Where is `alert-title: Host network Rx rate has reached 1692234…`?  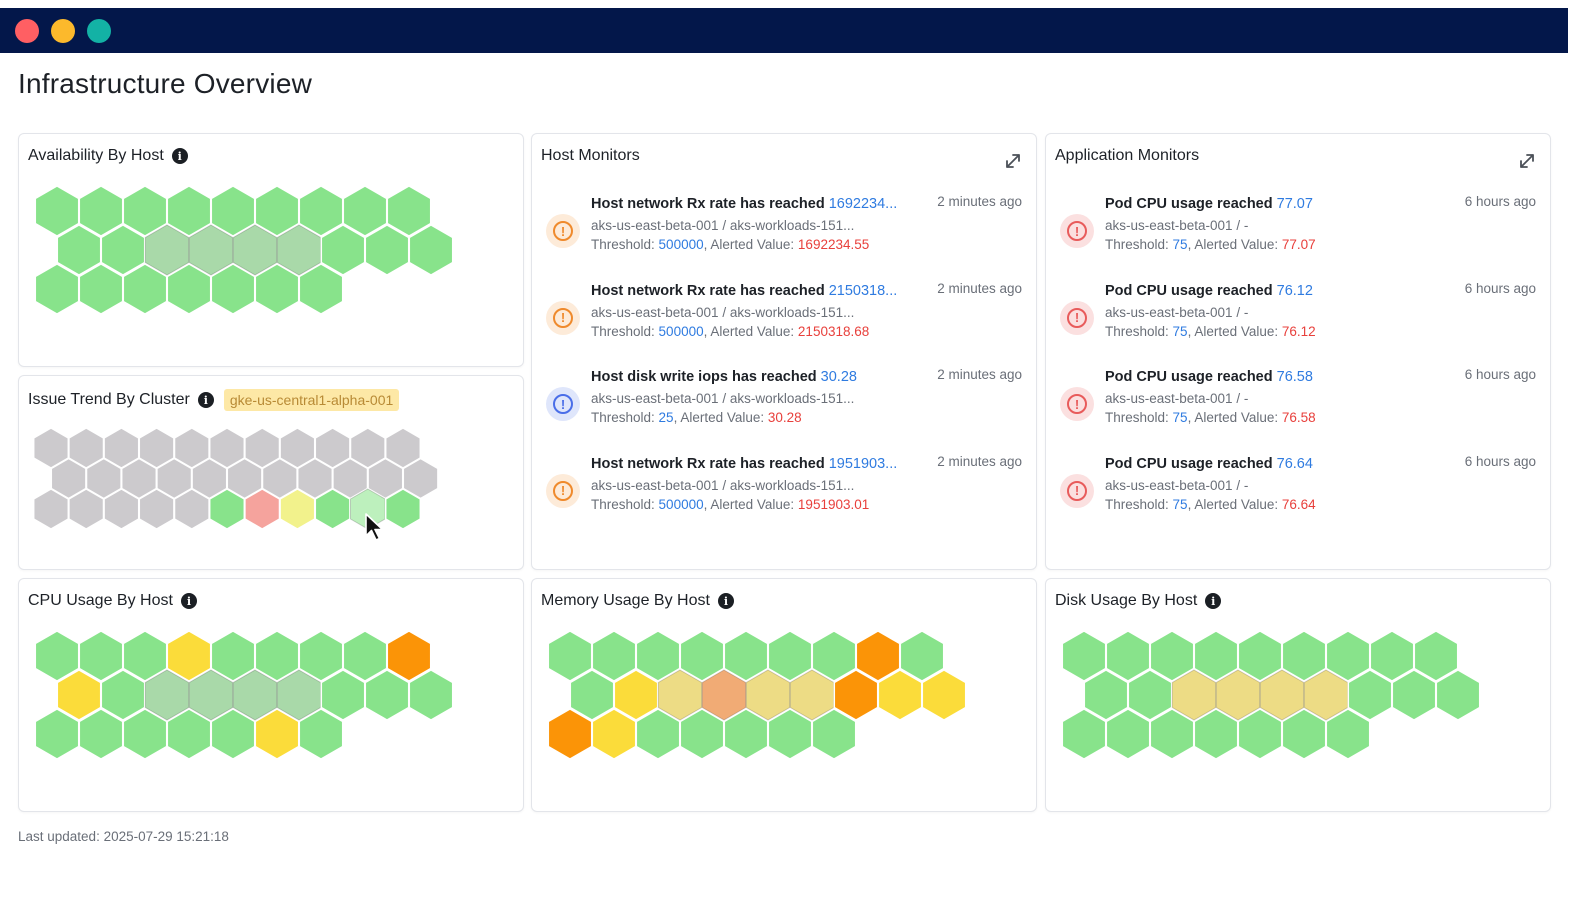 alert-title: Host network Rx rate has reached 1692234… is located at coordinates (744, 204).